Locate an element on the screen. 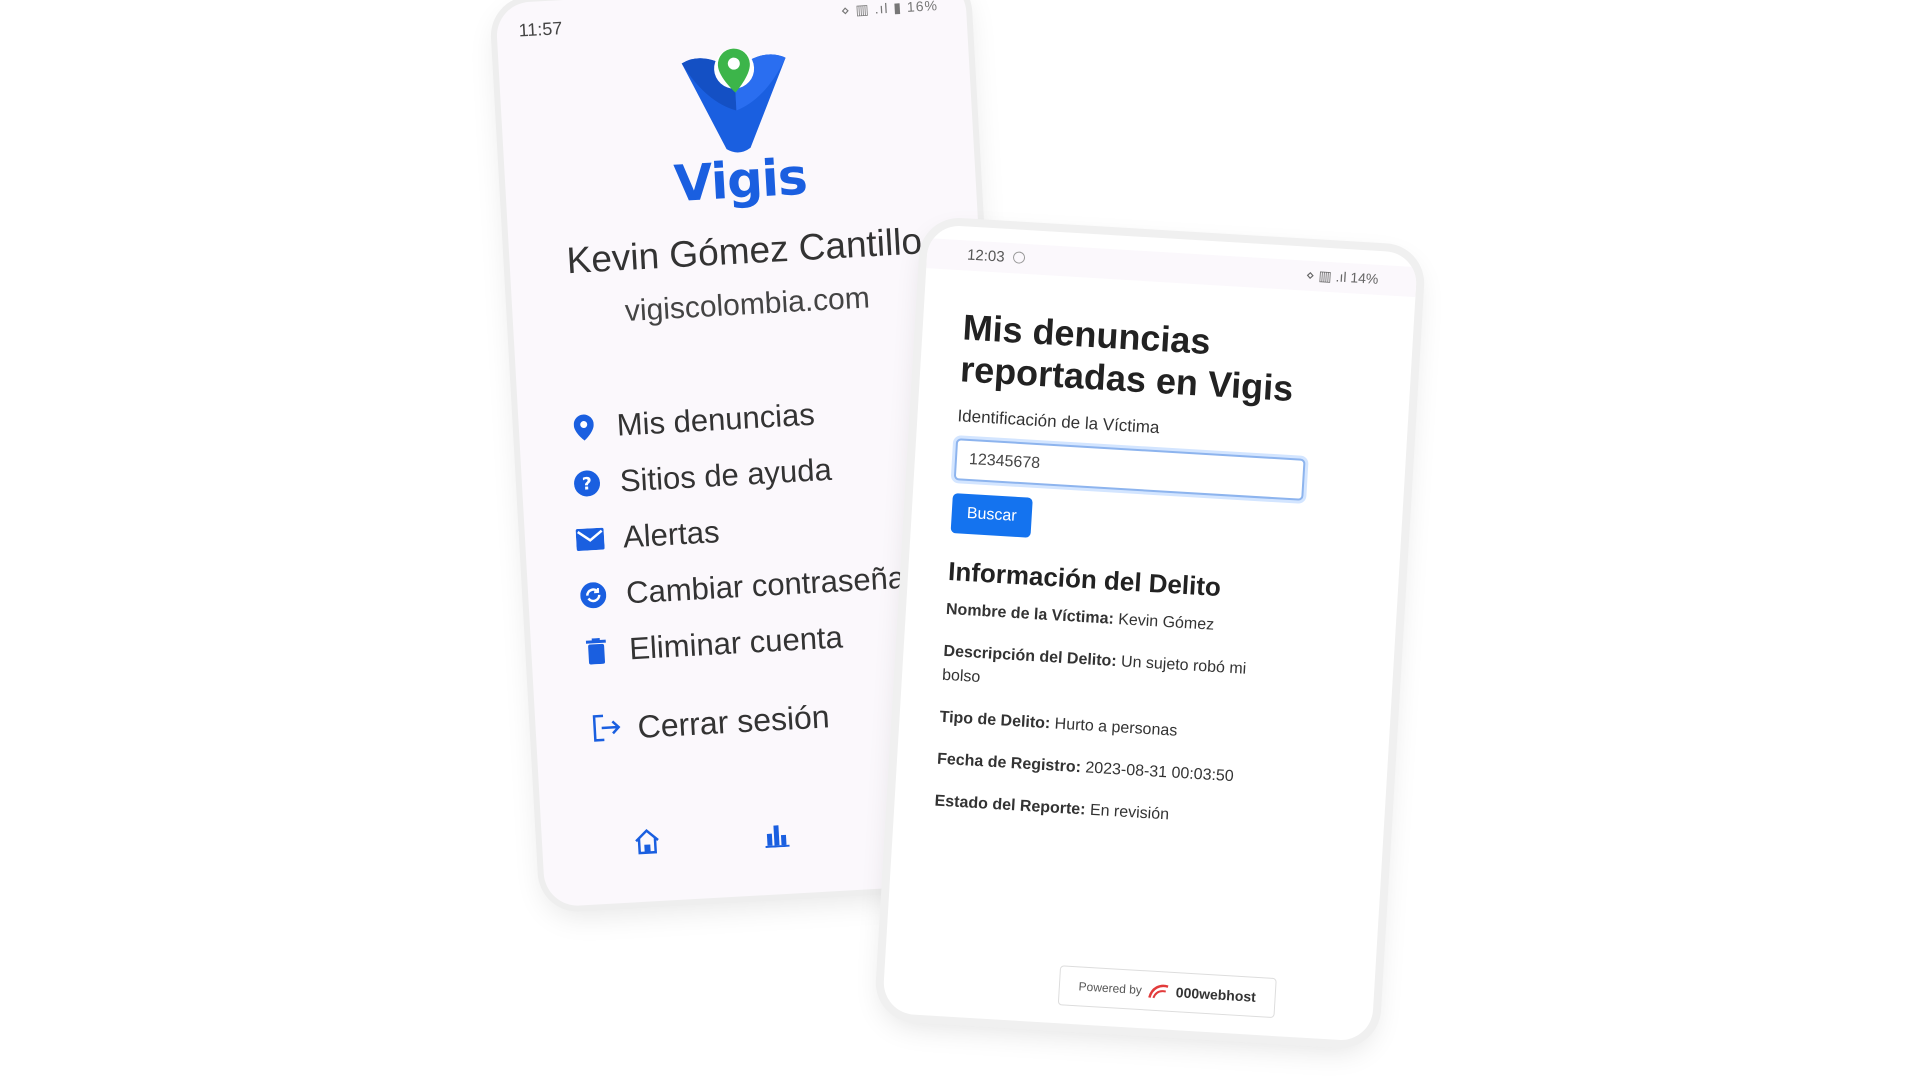 The width and height of the screenshot is (1920, 1080). powered-by-brand: 000webhost is located at coordinates (1216, 994).